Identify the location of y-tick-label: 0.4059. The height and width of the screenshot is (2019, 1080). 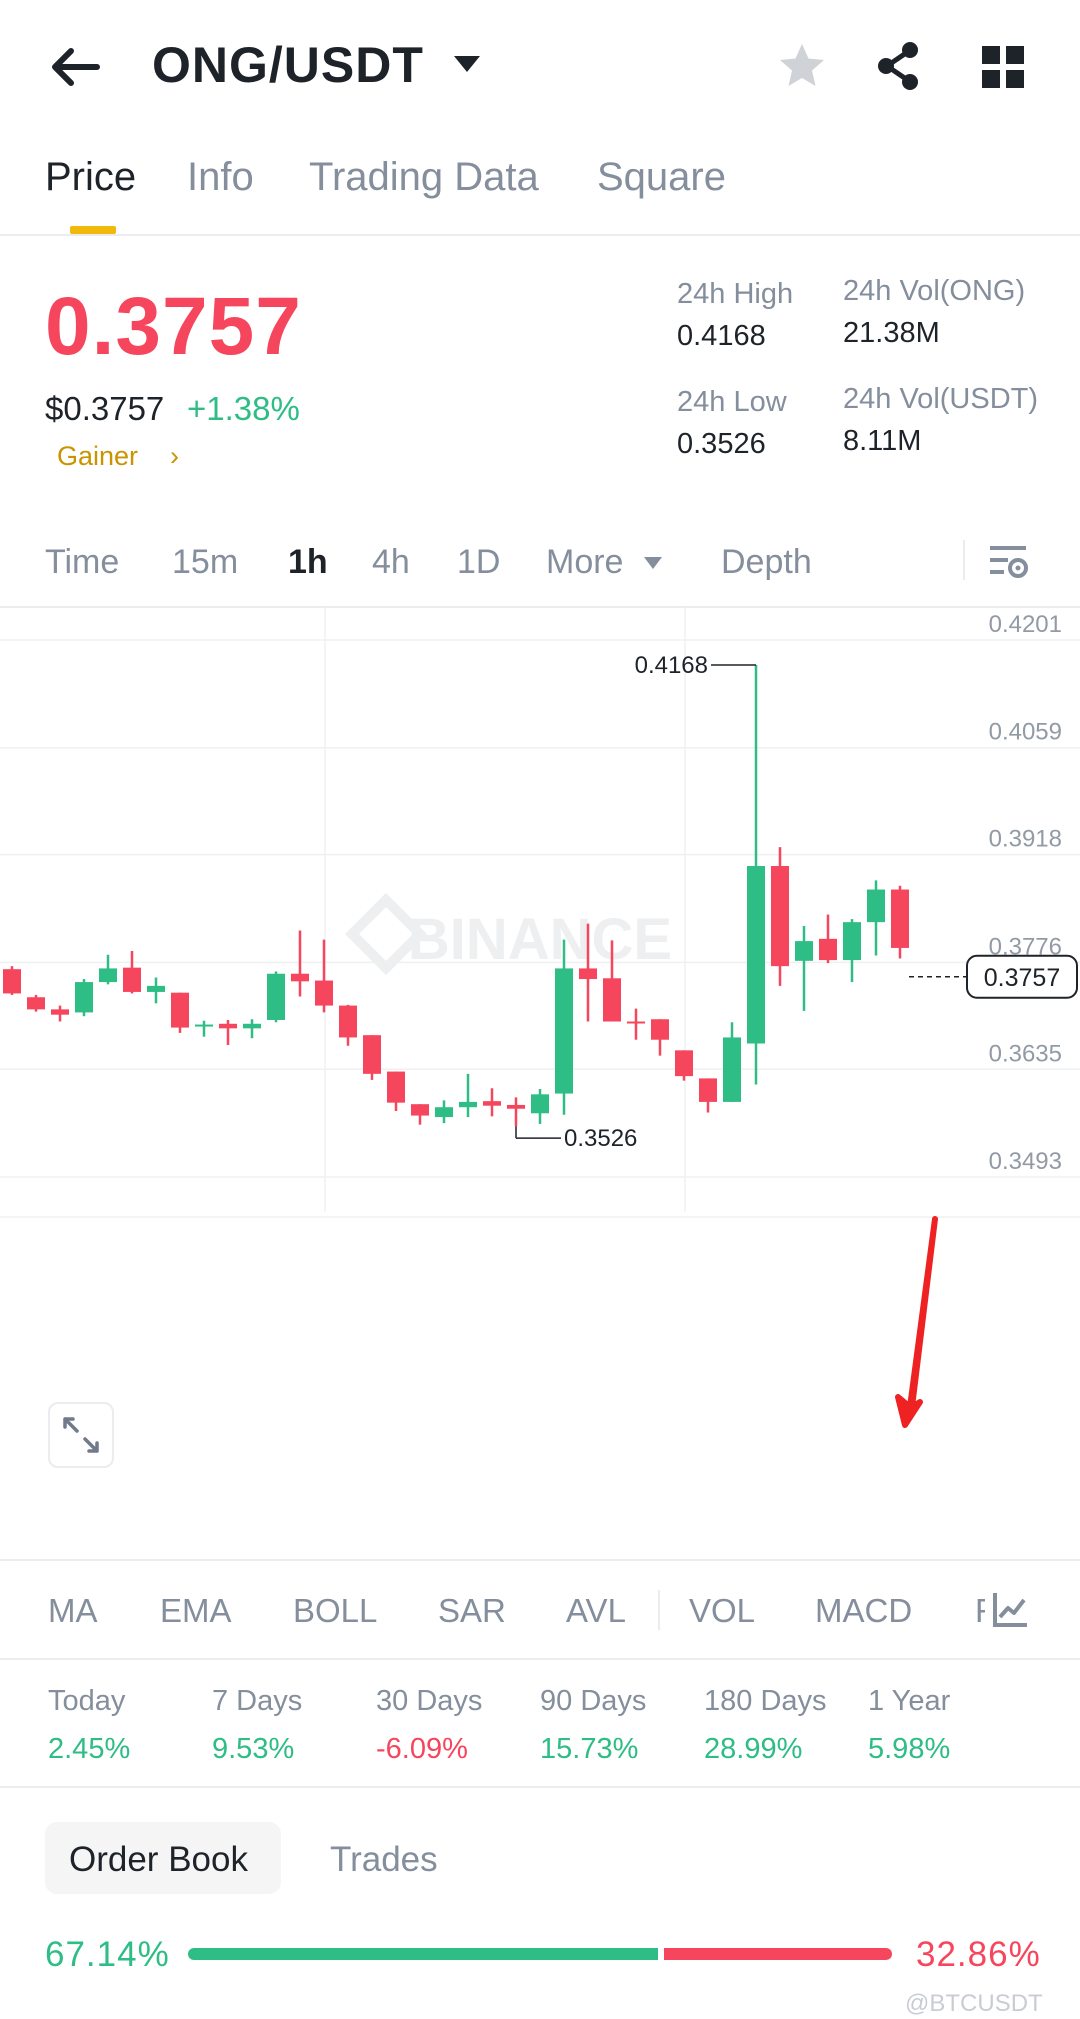
(1025, 732).